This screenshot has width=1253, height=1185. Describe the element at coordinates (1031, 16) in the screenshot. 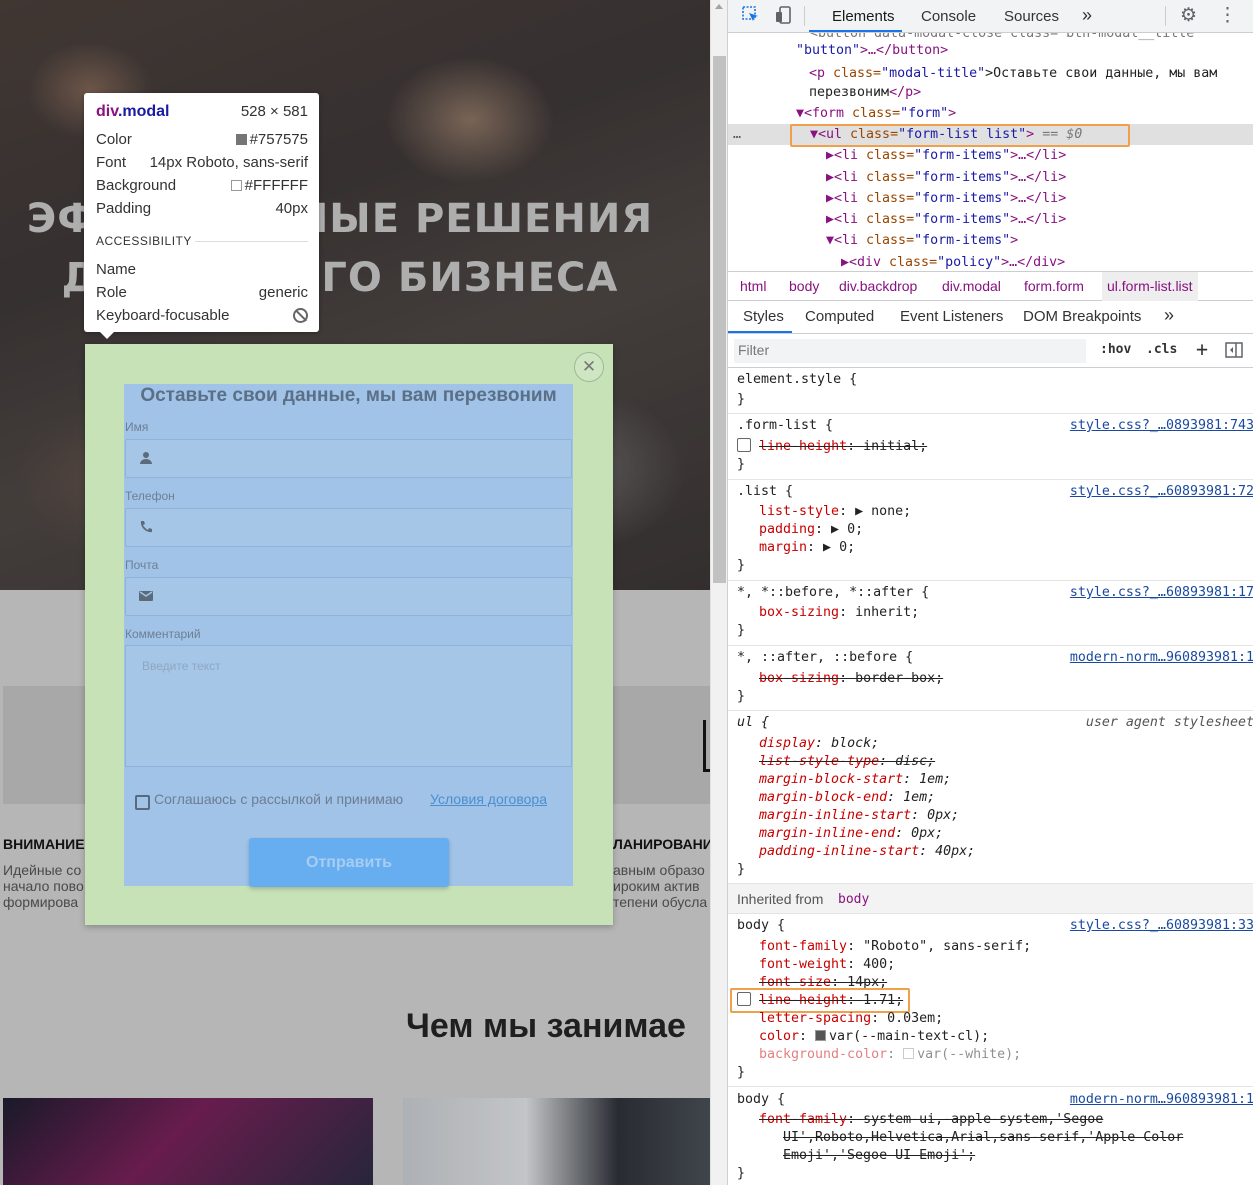

I see `tab-sources: Sources` at that location.